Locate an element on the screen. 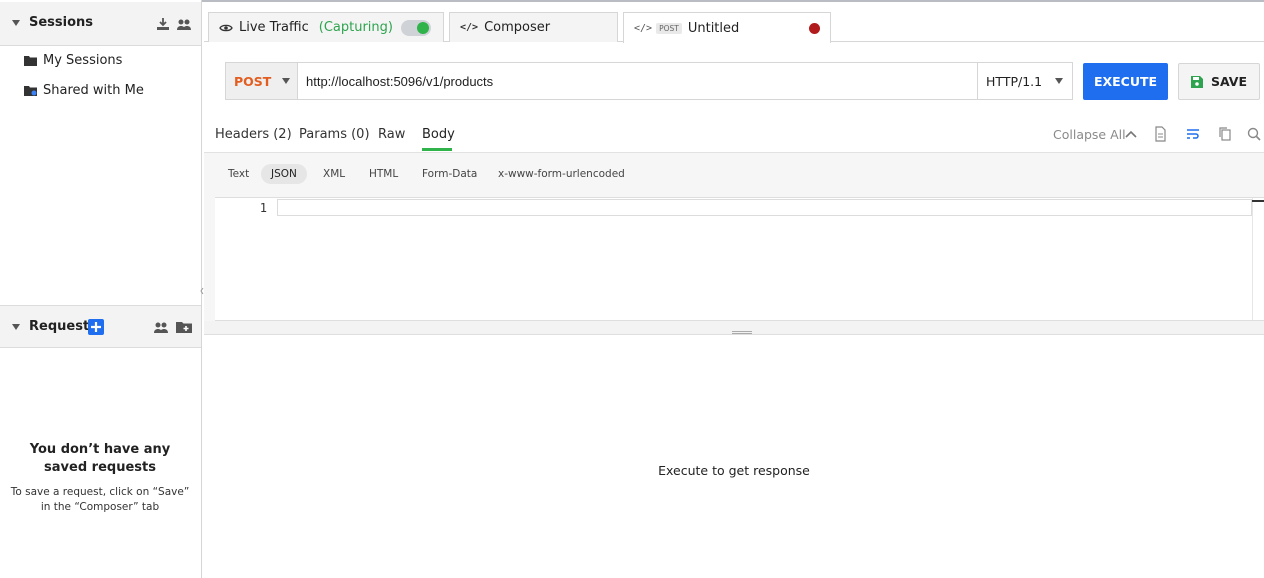  line-number: 1 is located at coordinates (263, 208).